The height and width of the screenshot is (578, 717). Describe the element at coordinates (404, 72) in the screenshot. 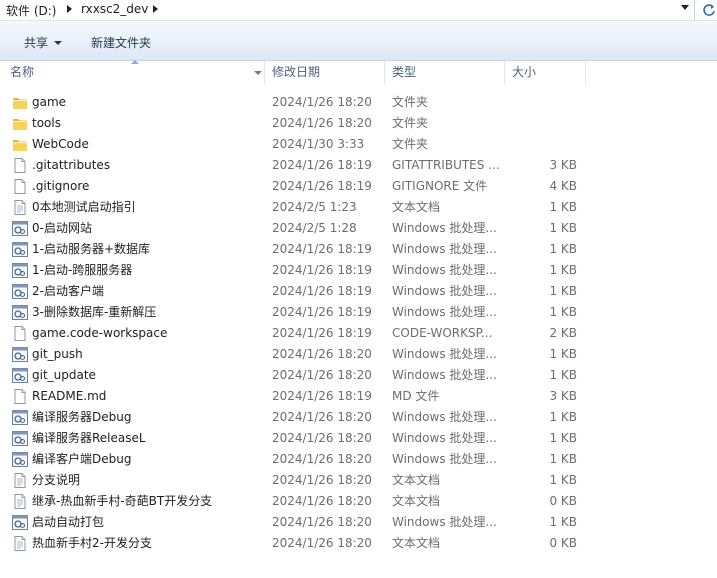

I see `column-header-type-label: 类型` at that location.